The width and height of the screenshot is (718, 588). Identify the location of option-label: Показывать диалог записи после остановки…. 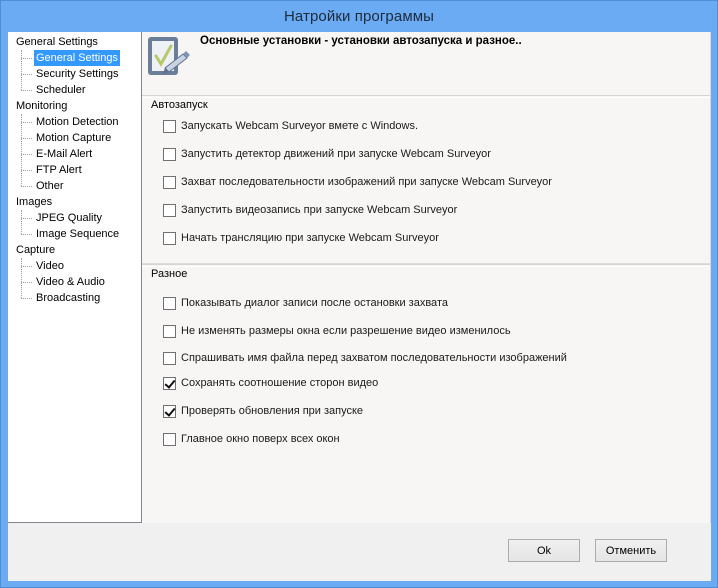
(314, 303).